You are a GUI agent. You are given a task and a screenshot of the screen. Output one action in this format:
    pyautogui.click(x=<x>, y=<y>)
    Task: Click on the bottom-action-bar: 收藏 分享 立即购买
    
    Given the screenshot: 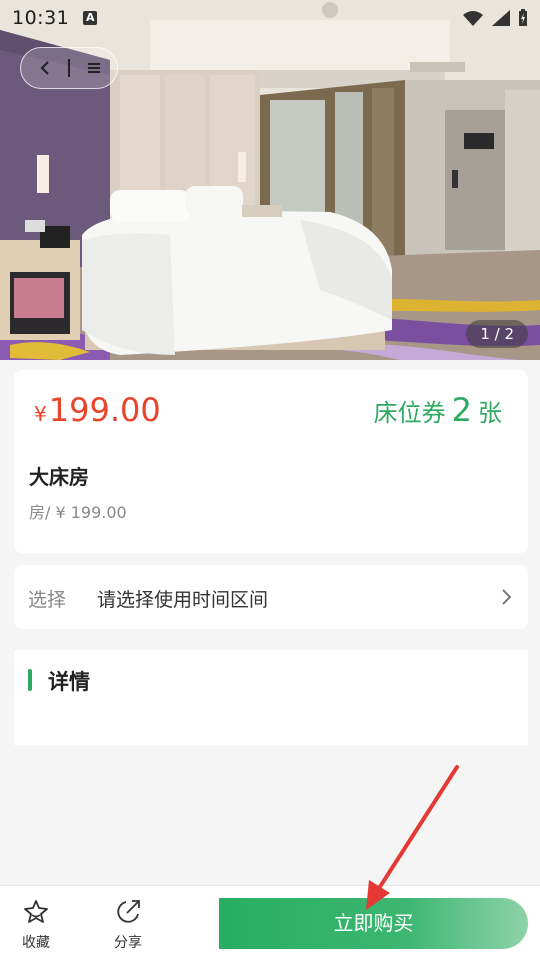 What is the action you would take?
    pyautogui.click(x=270, y=922)
    